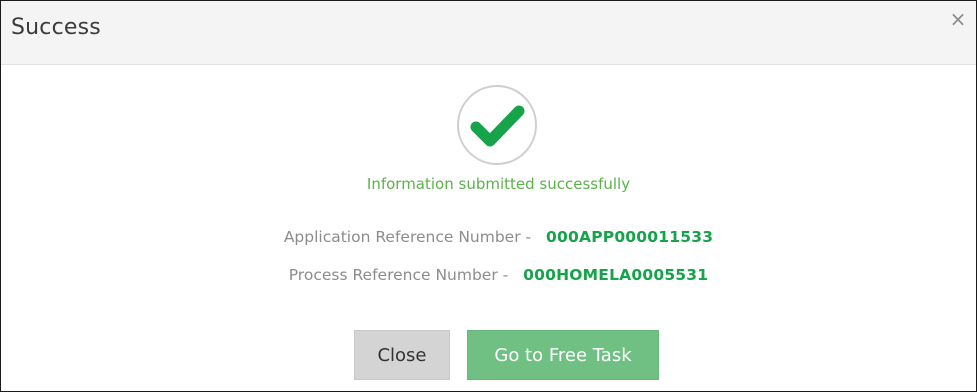 This screenshot has height=392, width=977. Describe the element at coordinates (56, 27) in the screenshot. I see `dialog-title: Success` at that location.